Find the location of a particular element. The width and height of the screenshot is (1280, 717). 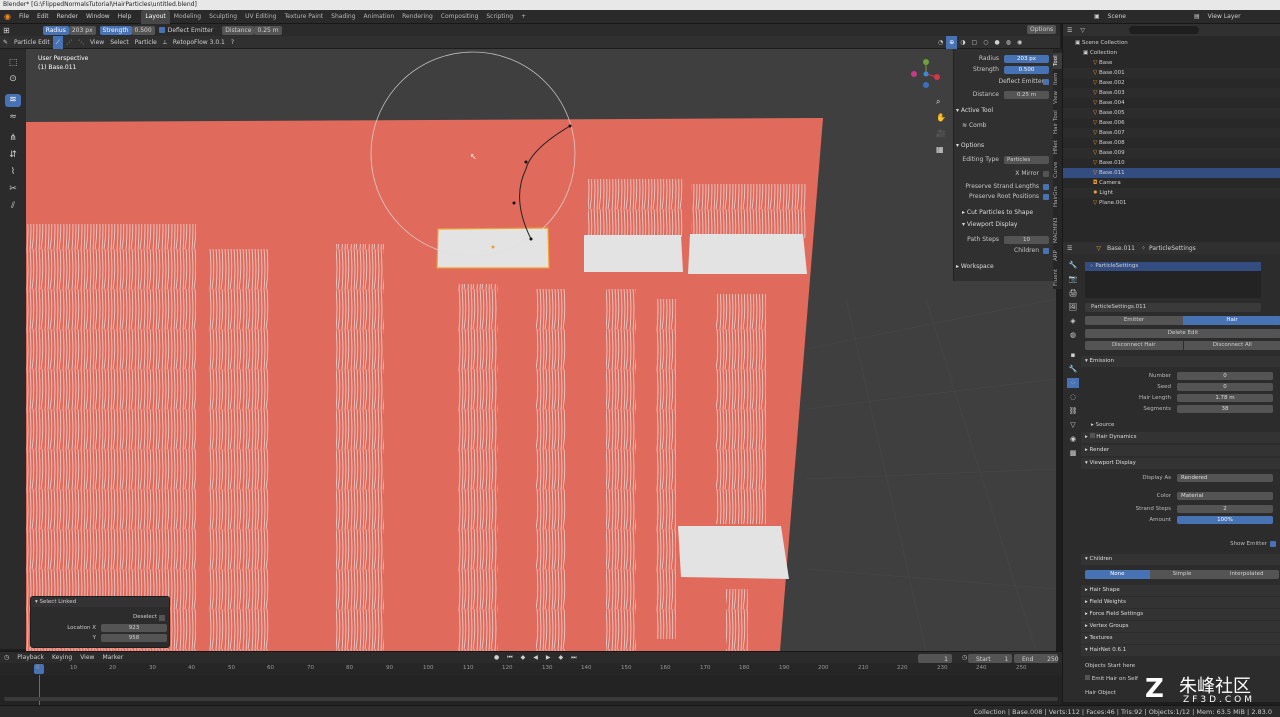

data-props-icon: ▽ is located at coordinates (1073, 425).